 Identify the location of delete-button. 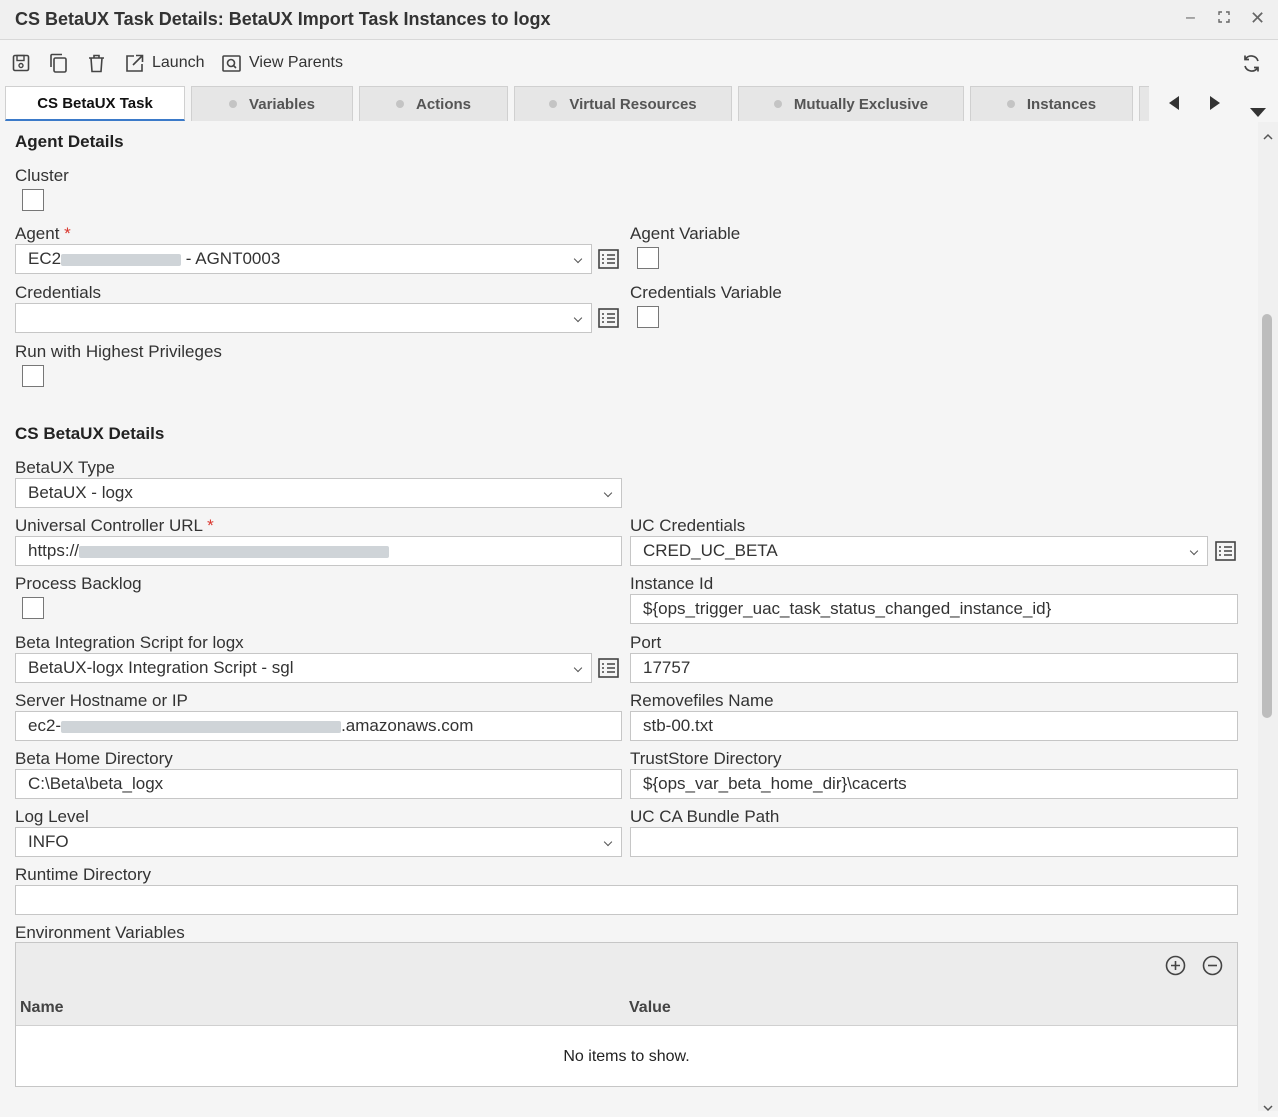
(96, 63).